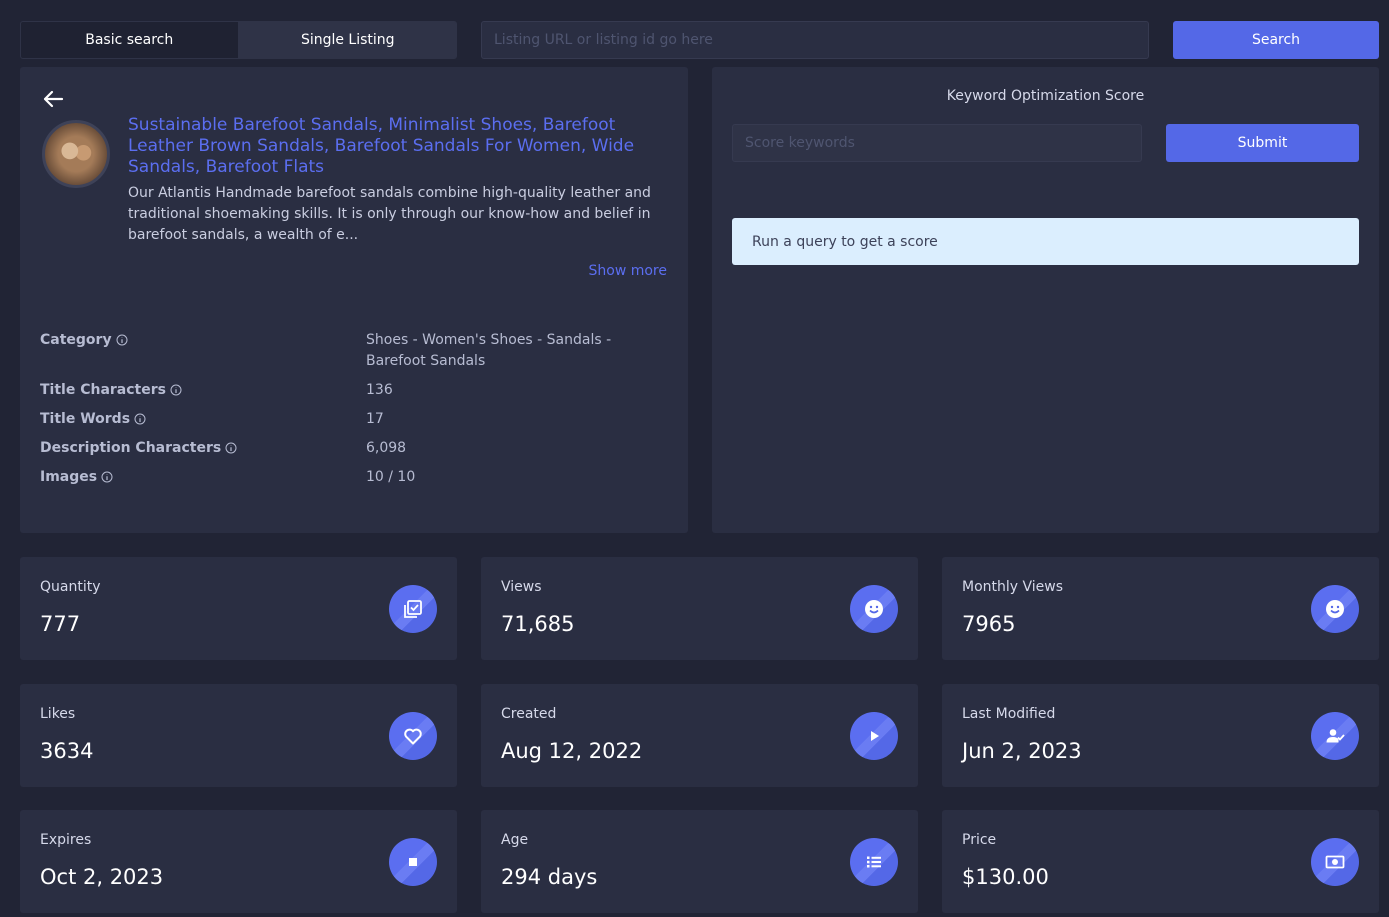 The height and width of the screenshot is (917, 1389). What do you see at coordinates (699, 608) in the screenshot?
I see `stat-card-views: Views 71,685` at bounding box center [699, 608].